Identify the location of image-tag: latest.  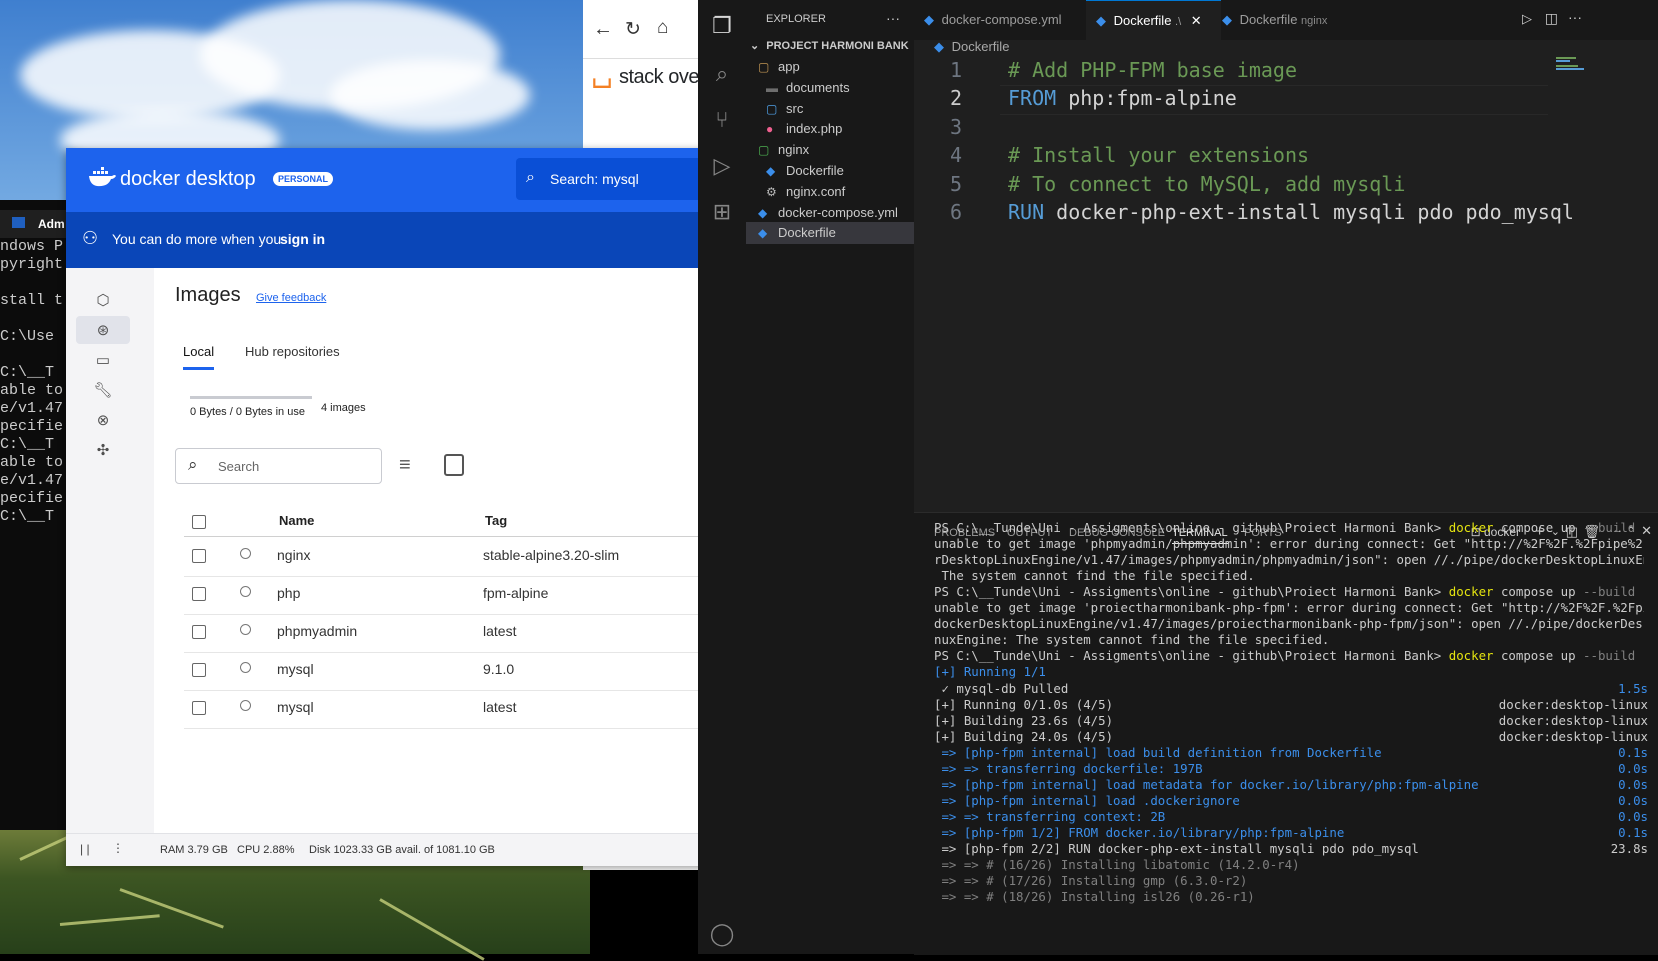
(500, 631).